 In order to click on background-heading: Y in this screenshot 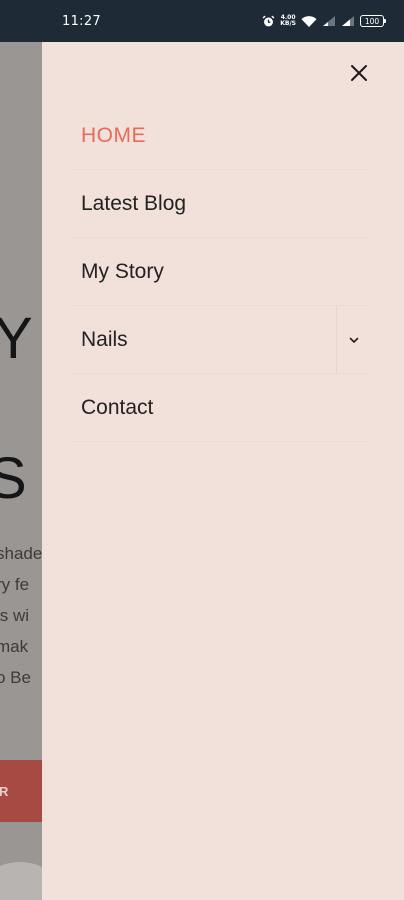, I will do `click(16, 338)`.